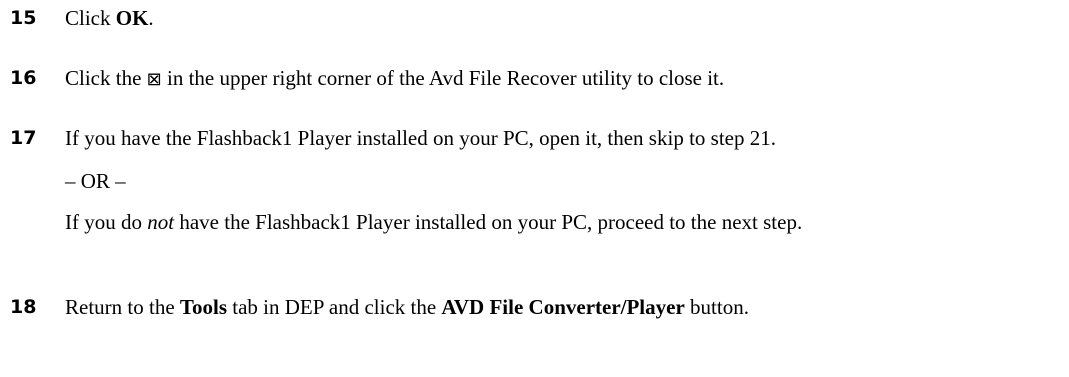  What do you see at coordinates (161, 222) in the screenshot?
I see `alt-text-emphasis: not` at bounding box center [161, 222].